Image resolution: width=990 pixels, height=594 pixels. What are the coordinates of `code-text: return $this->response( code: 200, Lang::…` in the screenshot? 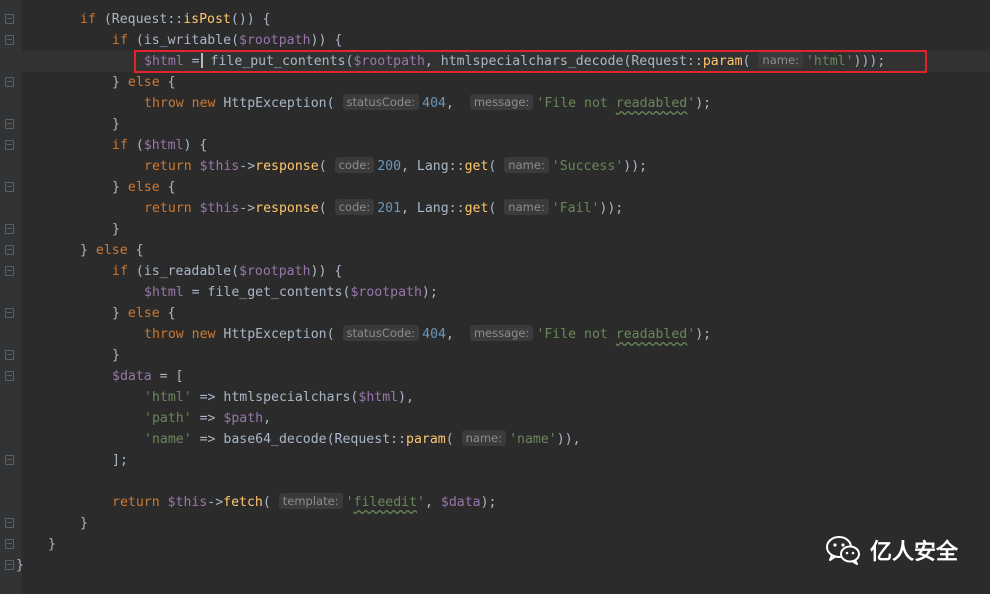 It's located at (395, 166).